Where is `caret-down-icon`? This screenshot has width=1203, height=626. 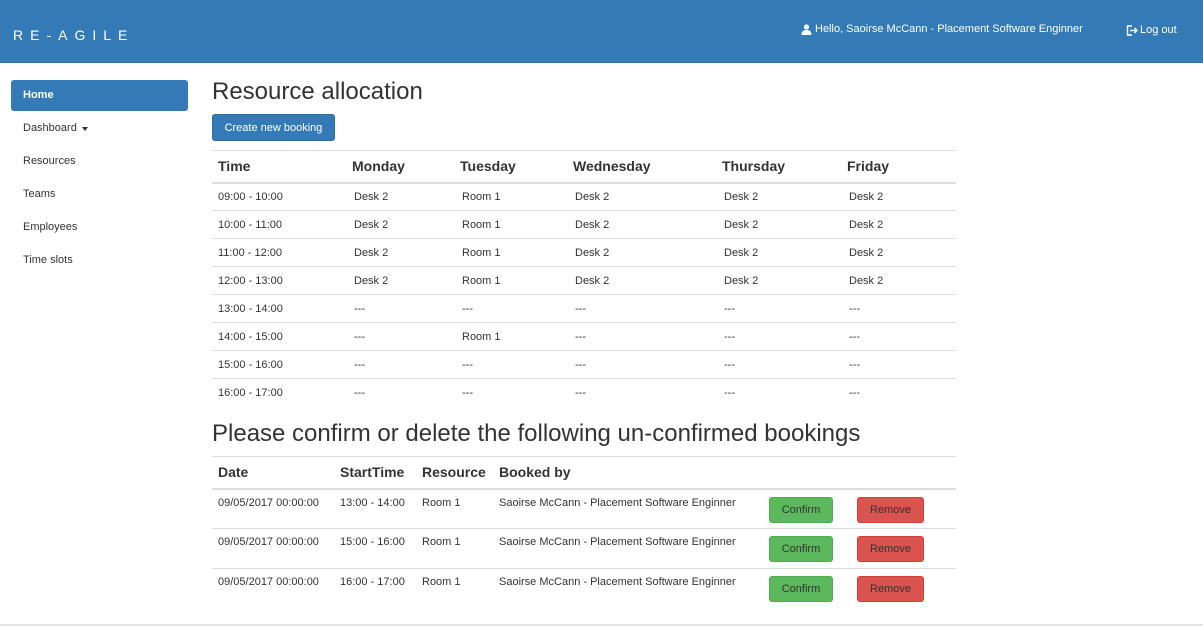
caret-down-icon is located at coordinates (84, 129).